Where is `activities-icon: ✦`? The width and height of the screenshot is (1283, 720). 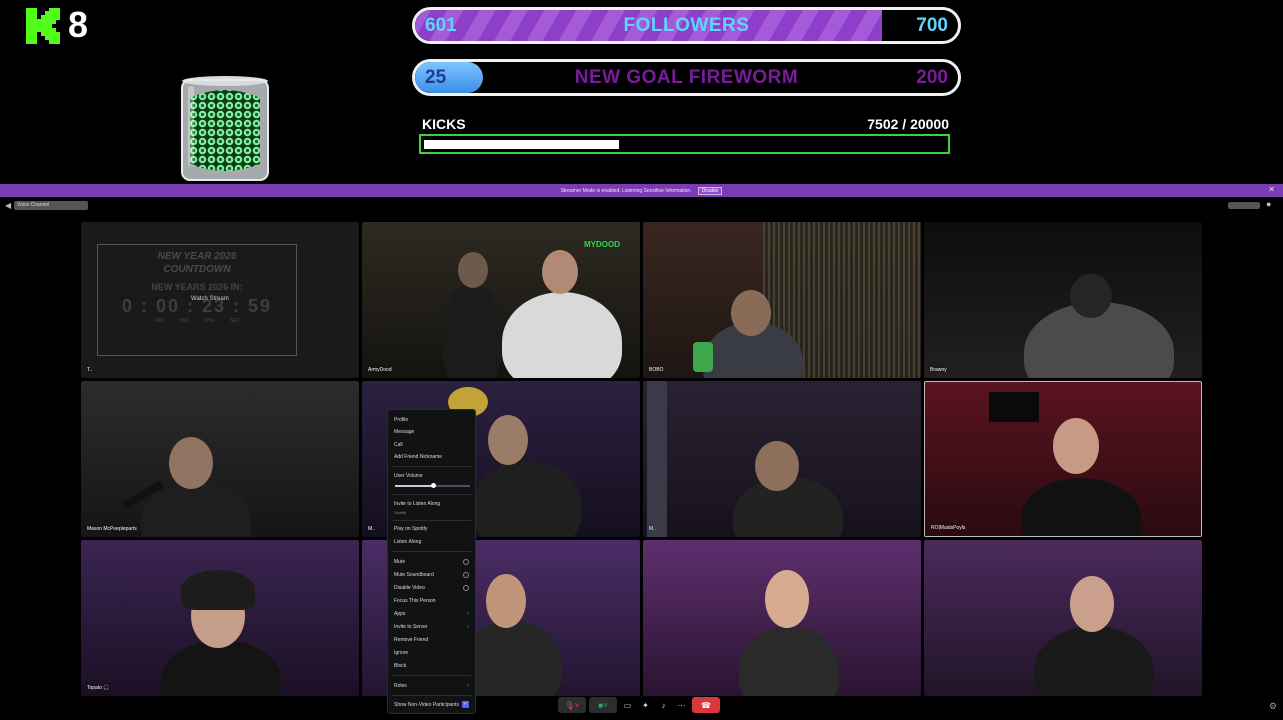 activities-icon: ✦ is located at coordinates (645, 705).